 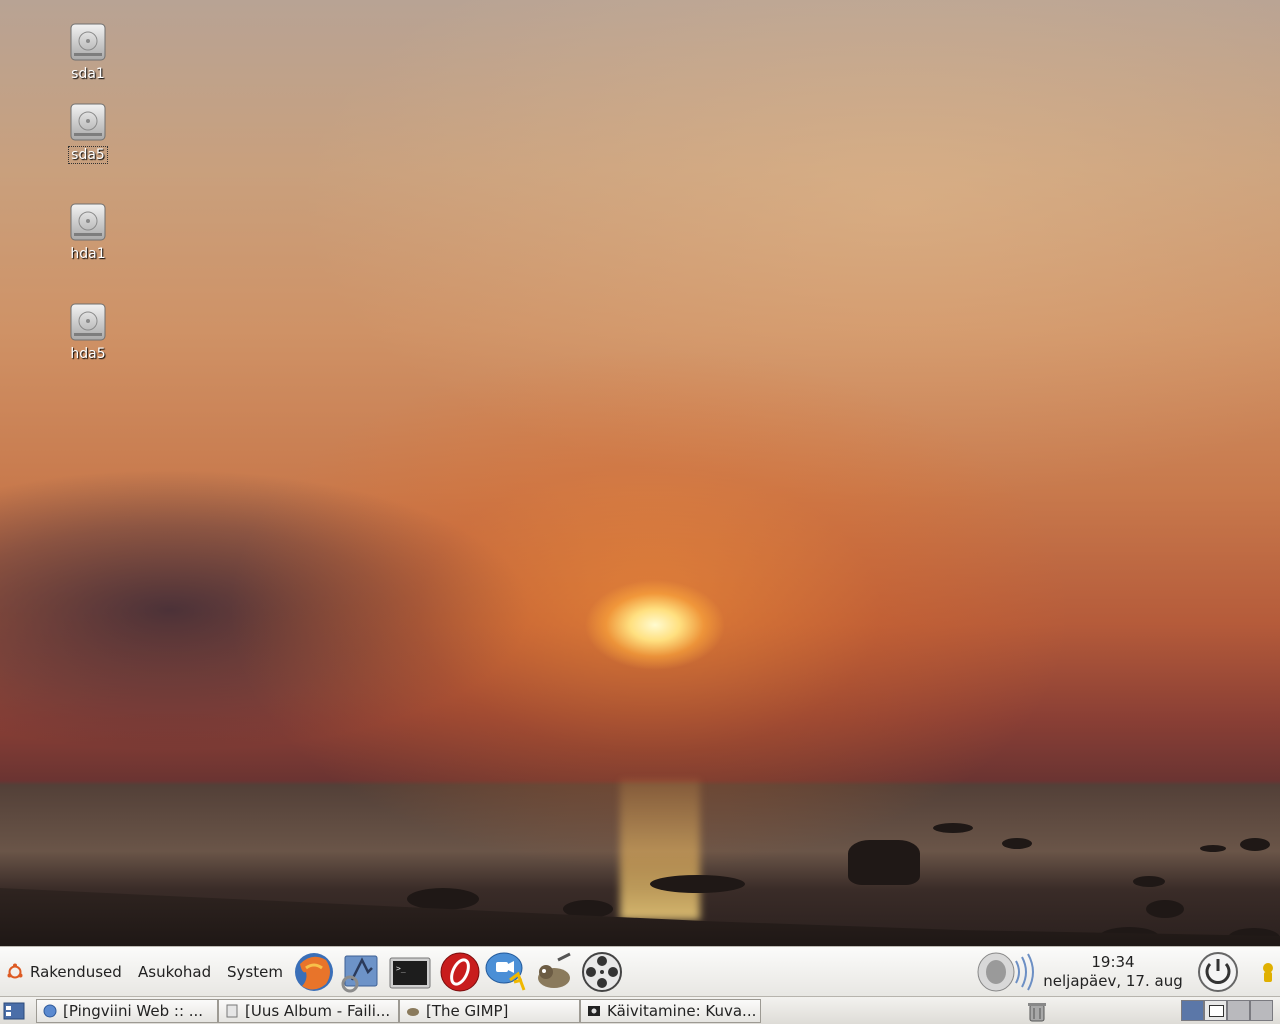 What do you see at coordinates (467, 1011) in the screenshot?
I see `task-label: [The GIMP]` at bounding box center [467, 1011].